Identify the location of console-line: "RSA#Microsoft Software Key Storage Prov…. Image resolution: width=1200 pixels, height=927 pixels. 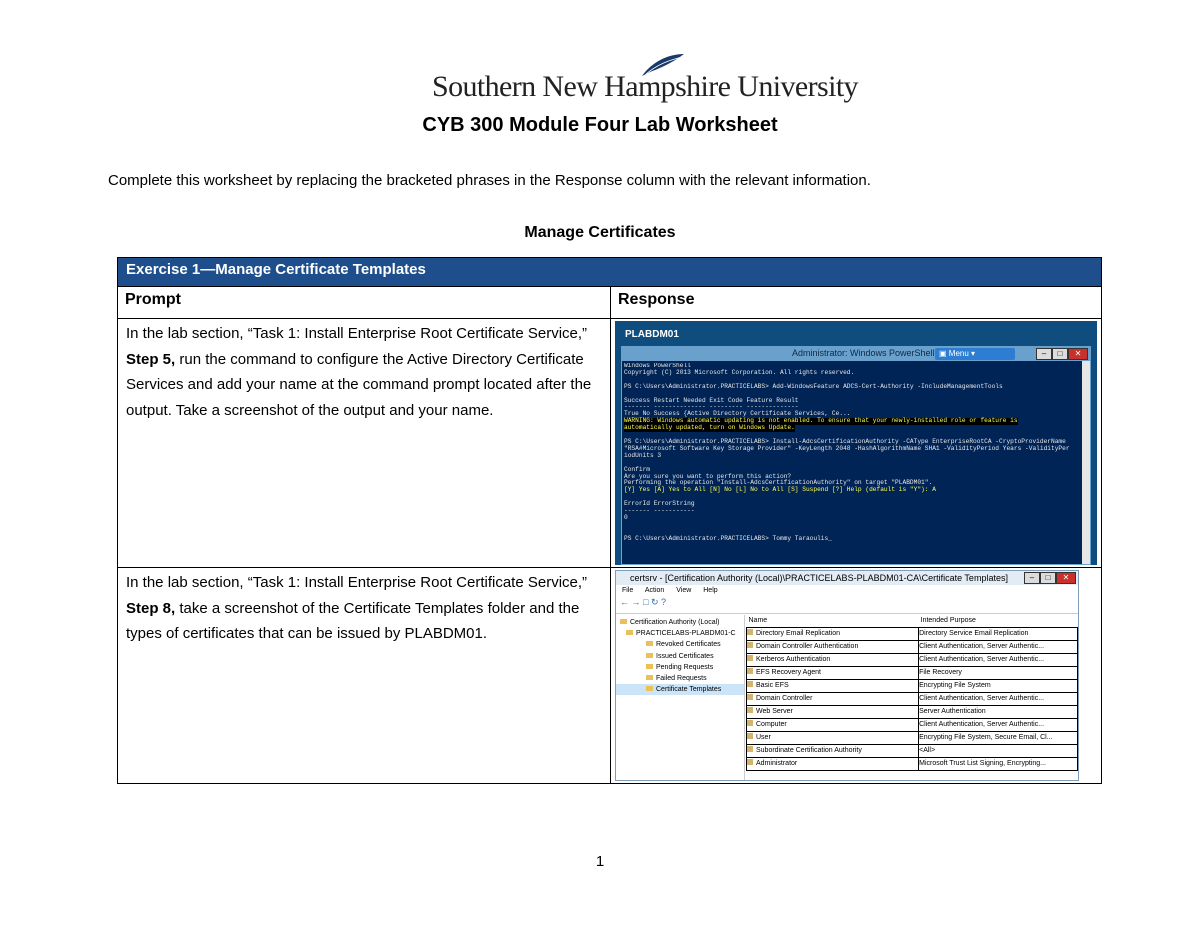
(847, 448).